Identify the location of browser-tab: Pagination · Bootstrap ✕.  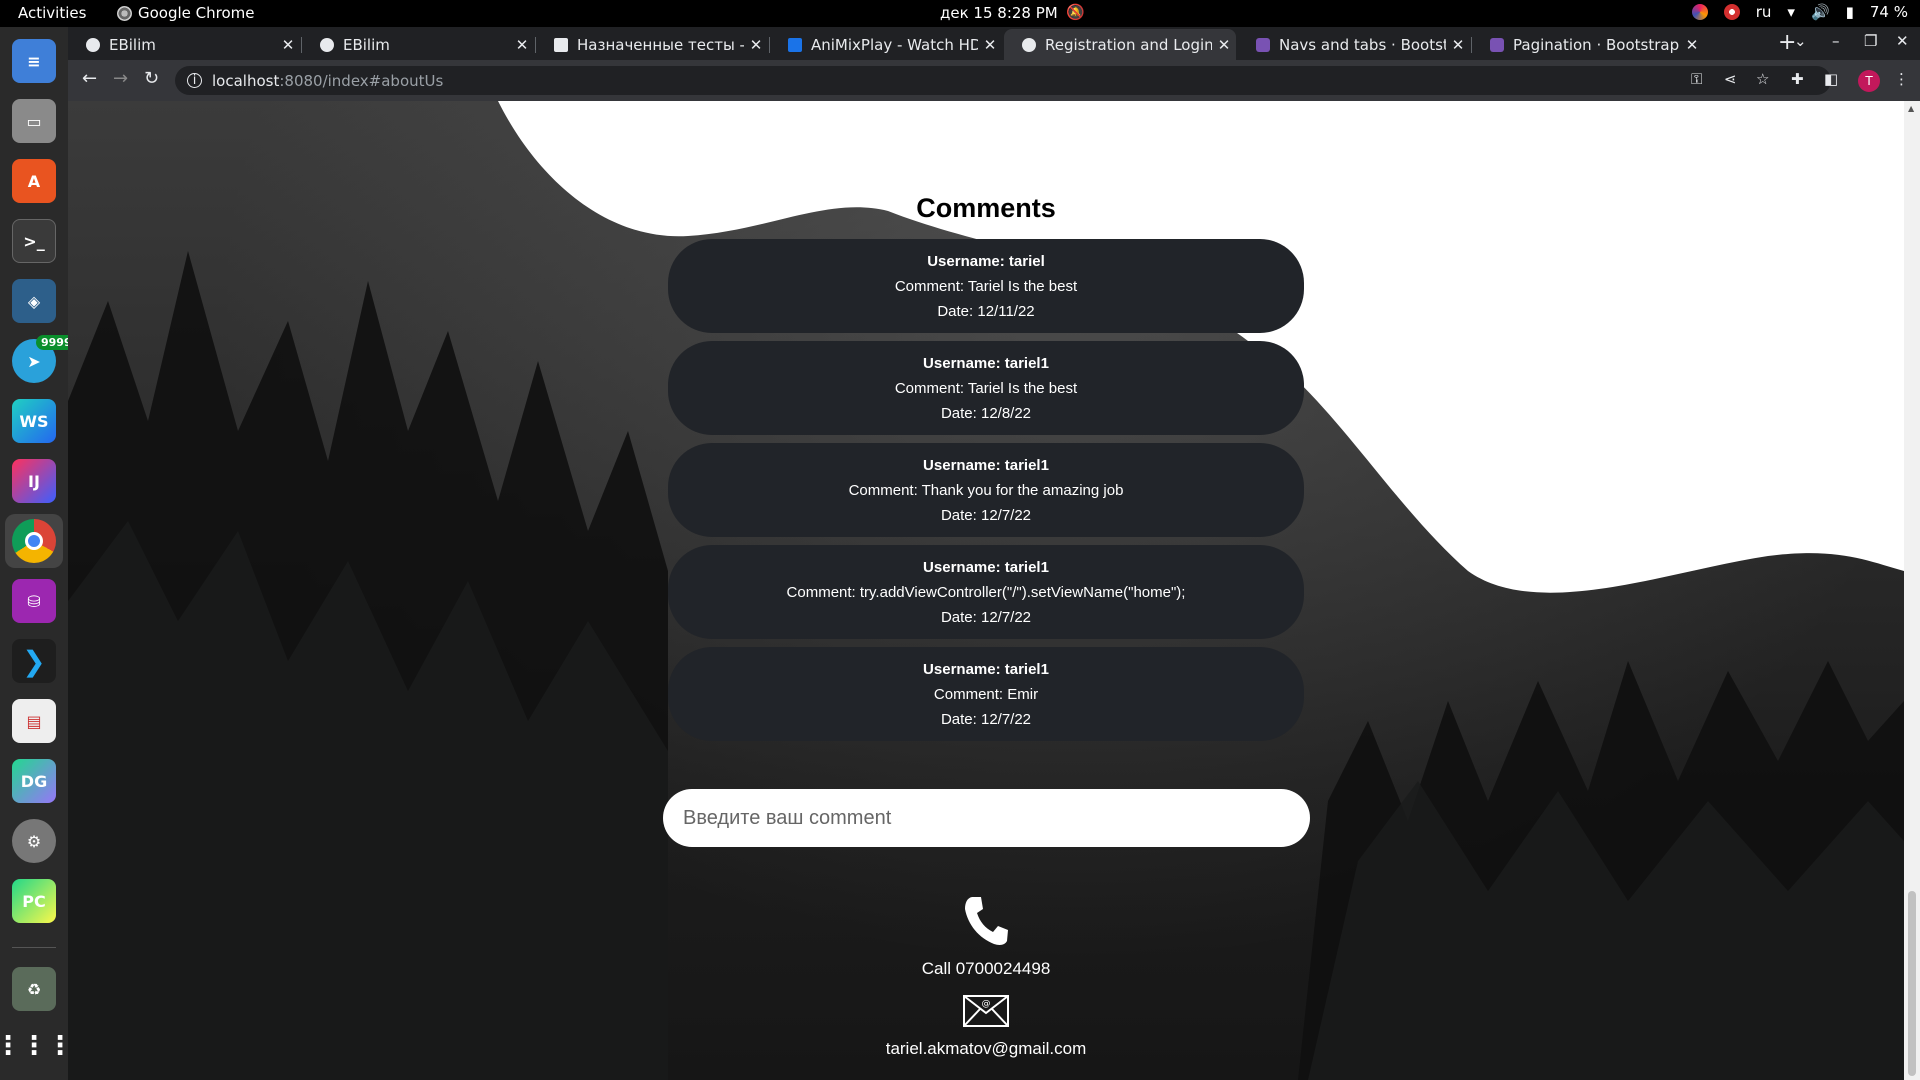
(1588, 44).